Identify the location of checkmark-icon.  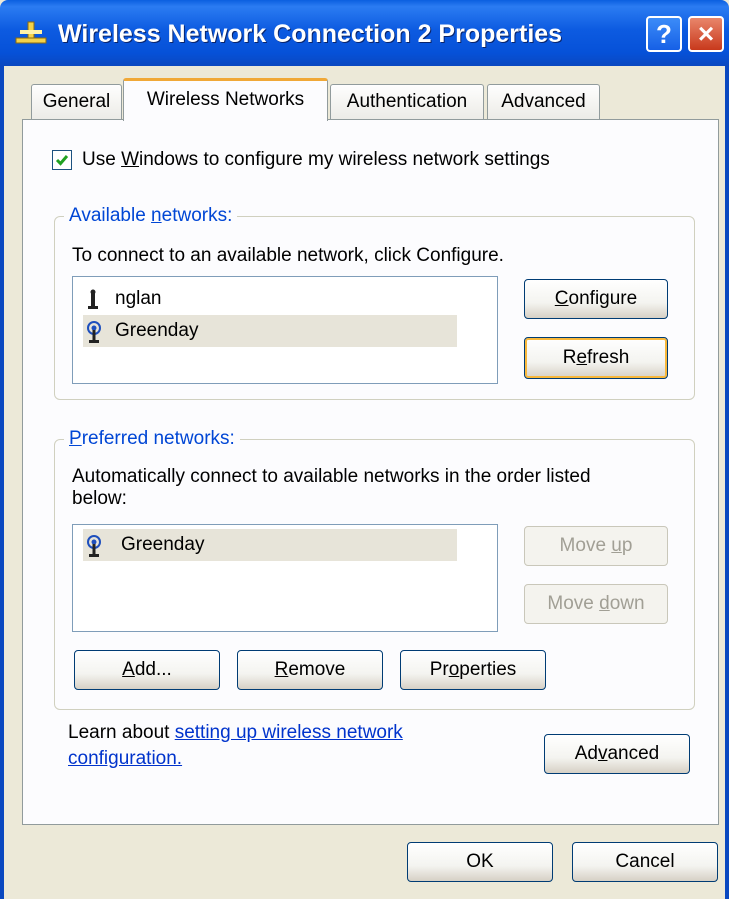
(62, 160).